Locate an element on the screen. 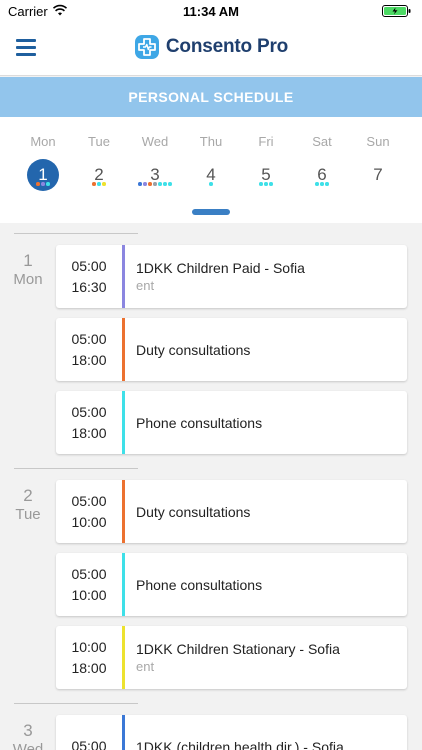 The height and width of the screenshot is (750, 422). schedule-event-card: 05:00 18:00 Duty consultations is located at coordinates (231, 349).